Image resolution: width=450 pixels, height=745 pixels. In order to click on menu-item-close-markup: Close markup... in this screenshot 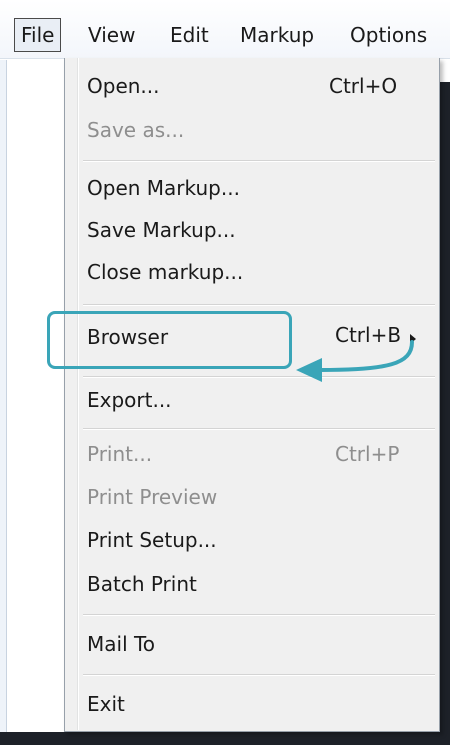, I will do `click(165, 272)`.